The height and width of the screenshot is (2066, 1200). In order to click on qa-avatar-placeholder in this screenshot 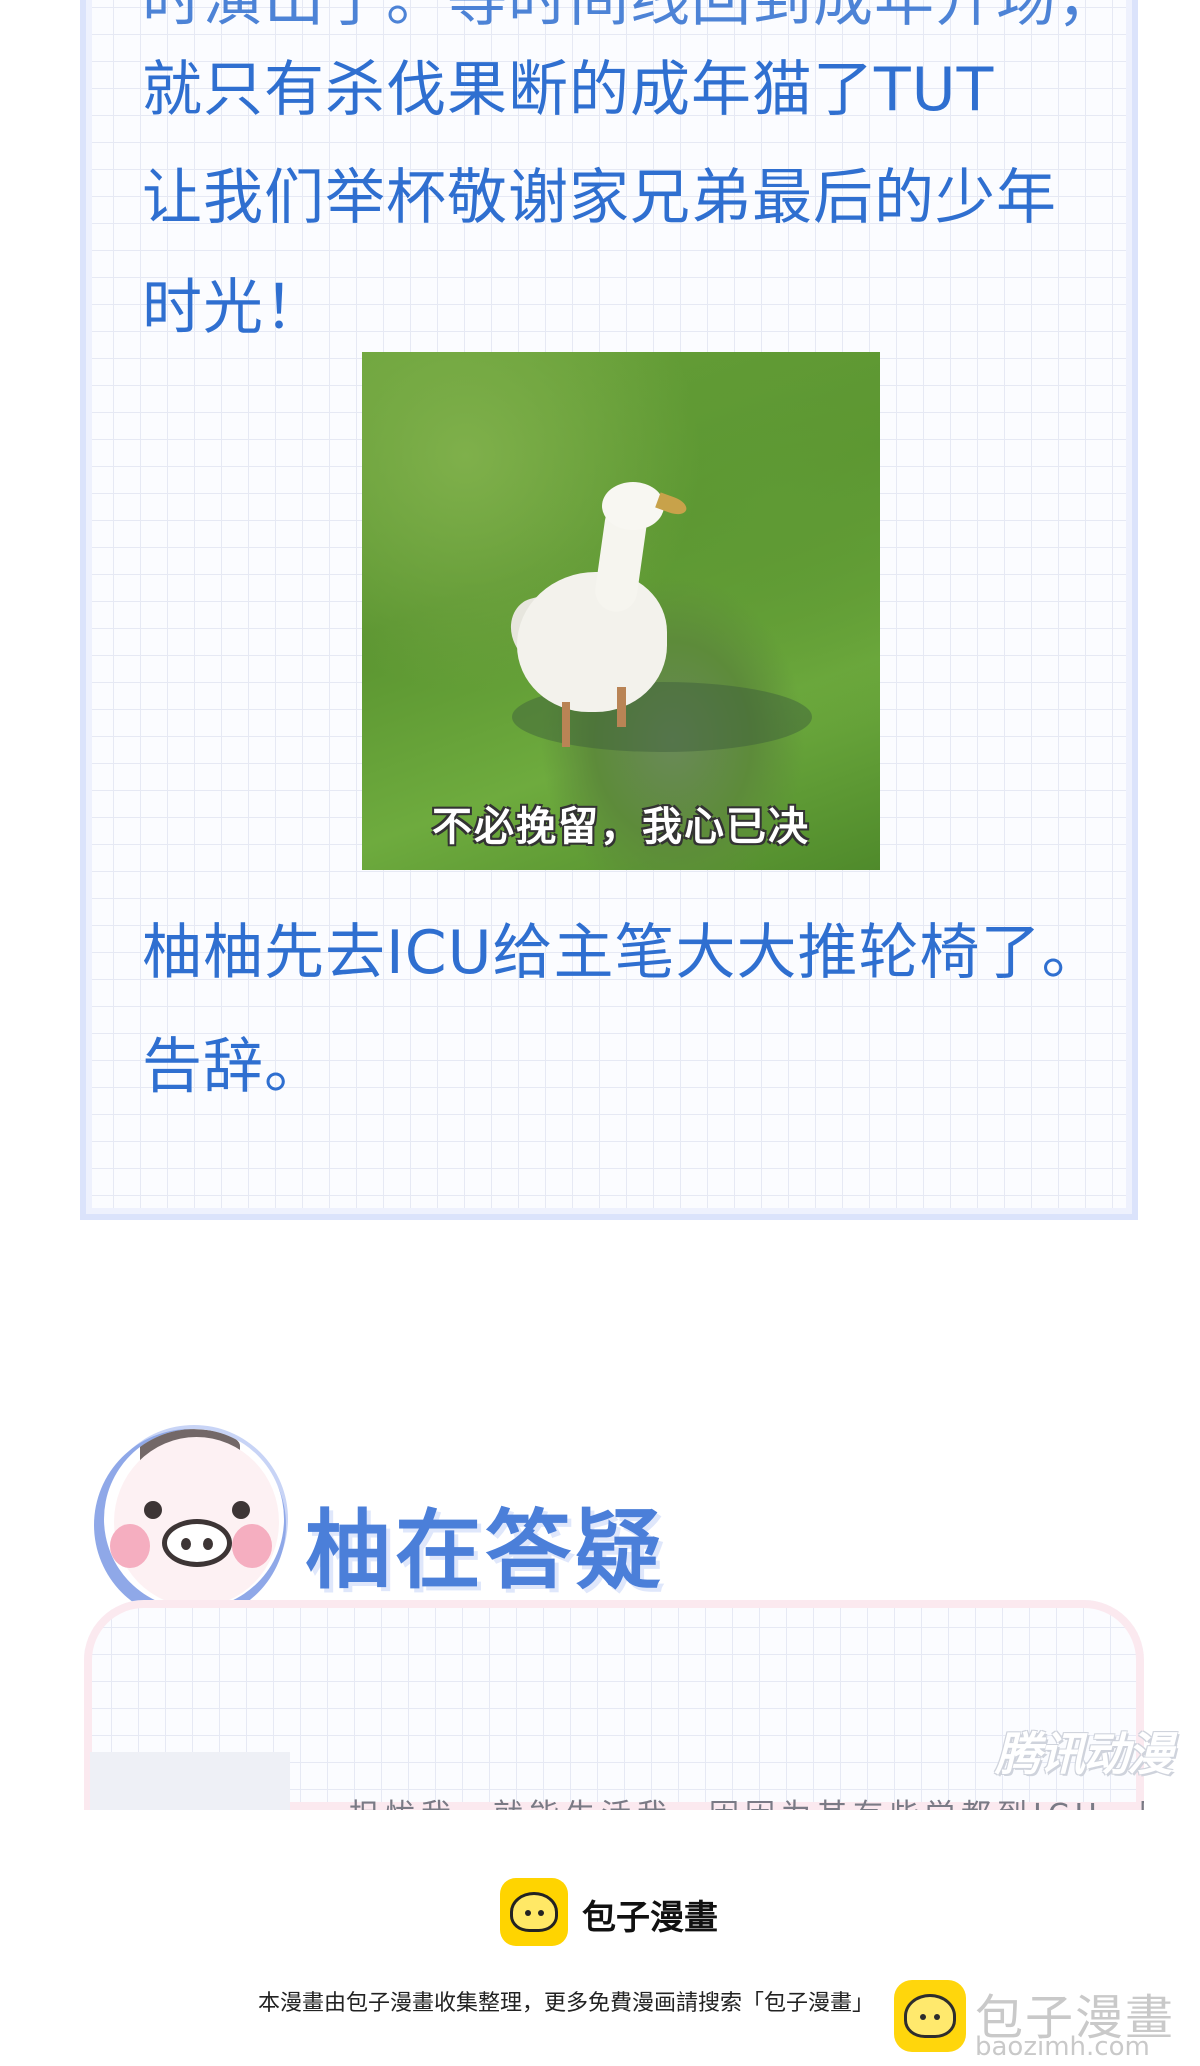, I will do `click(190, 1781)`.